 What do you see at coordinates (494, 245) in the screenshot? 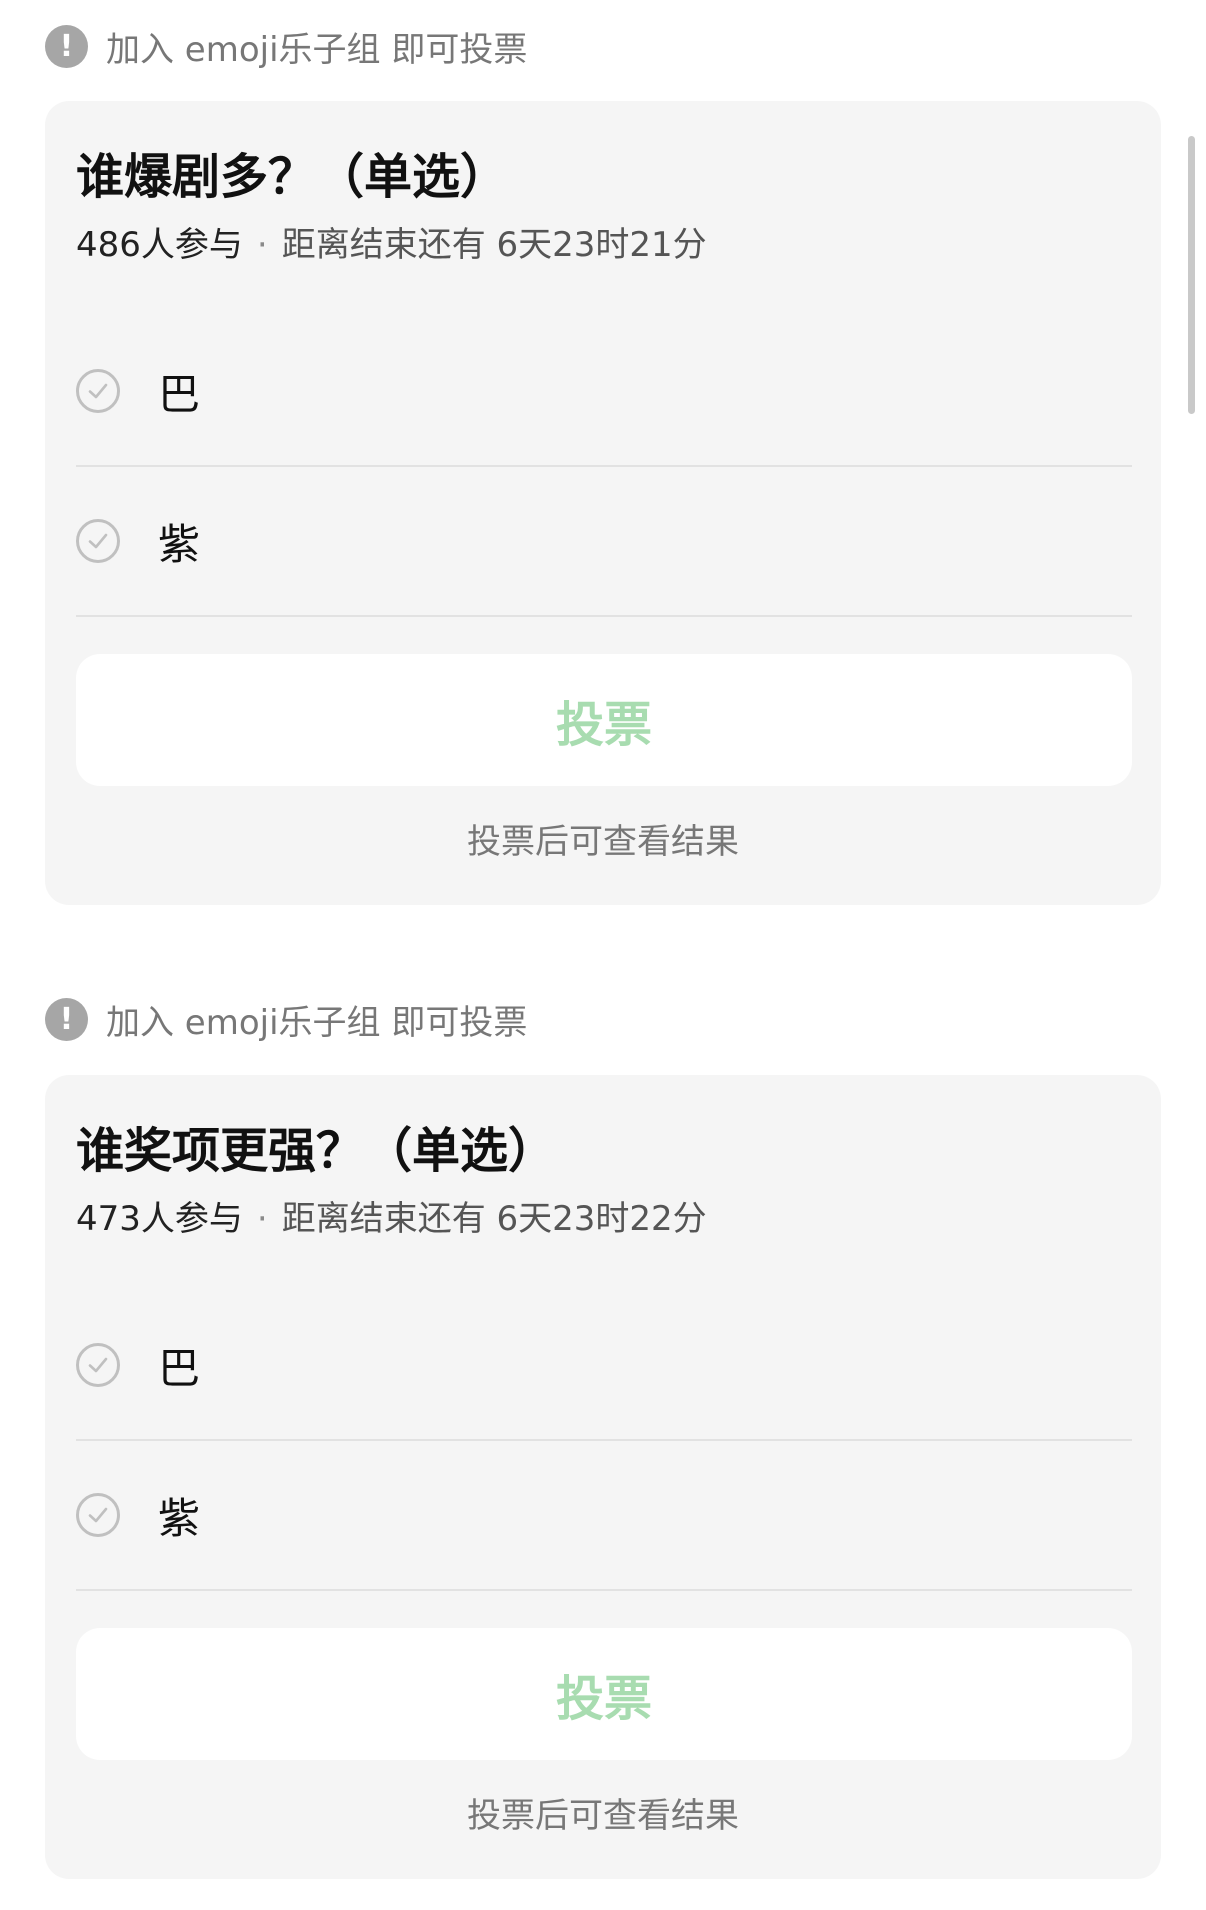
I see `time-remaining: 距离结束还有 6天23时21分` at bounding box center [494, 245].